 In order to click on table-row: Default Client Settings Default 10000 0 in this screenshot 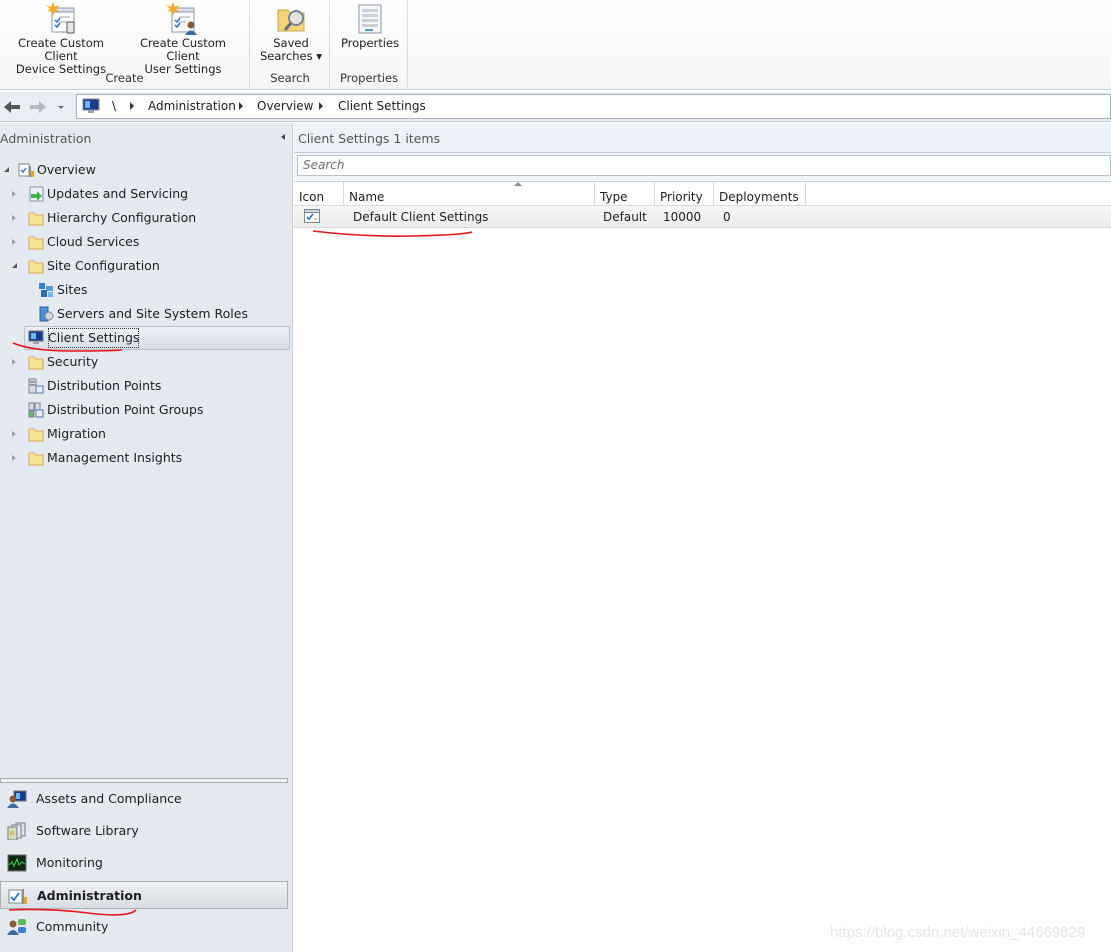, I will do `click(702, 217)`.